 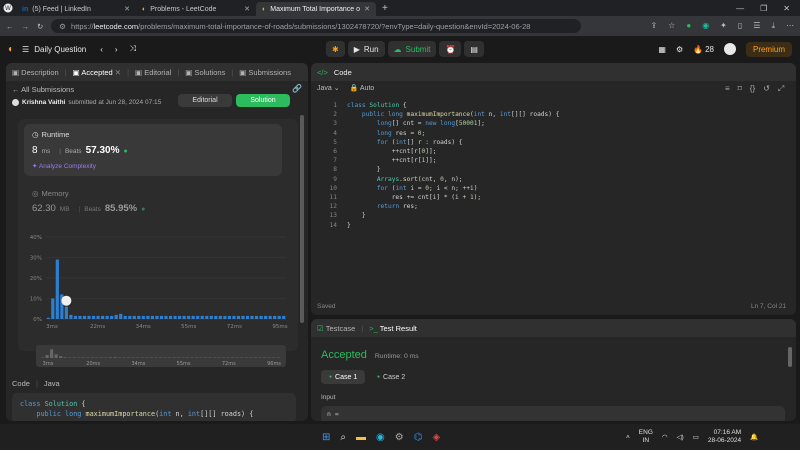 I want to click on case-1-button: ● Case 1, so click(x=343, y=377).